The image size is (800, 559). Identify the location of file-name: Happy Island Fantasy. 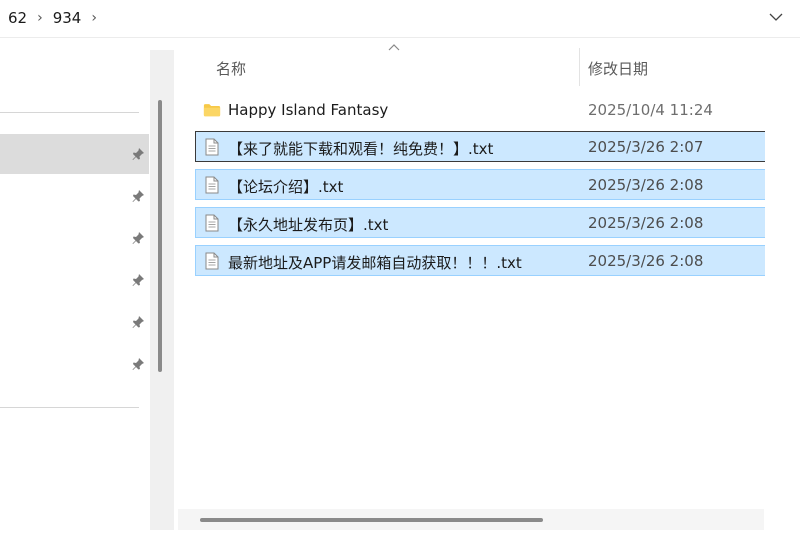
(308, 110).